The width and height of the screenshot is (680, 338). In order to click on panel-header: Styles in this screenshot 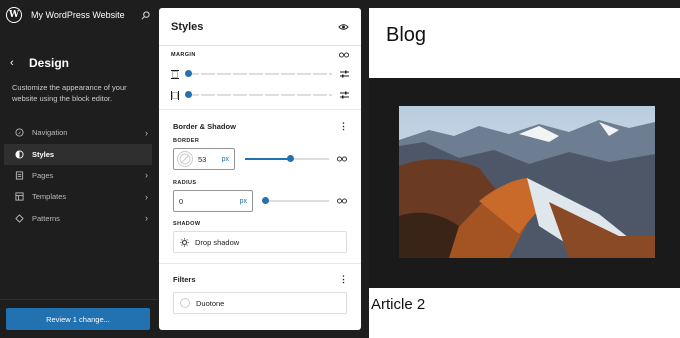, I will do `click(260, 27)`.